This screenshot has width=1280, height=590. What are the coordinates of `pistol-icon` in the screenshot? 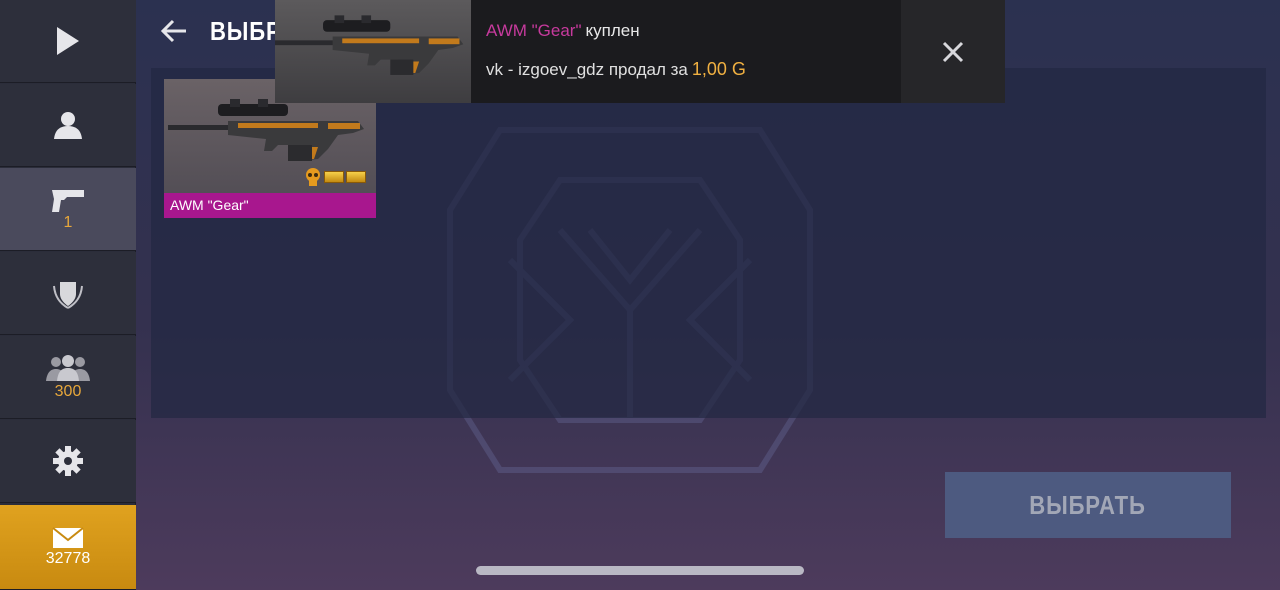 It's located at (68, 201).